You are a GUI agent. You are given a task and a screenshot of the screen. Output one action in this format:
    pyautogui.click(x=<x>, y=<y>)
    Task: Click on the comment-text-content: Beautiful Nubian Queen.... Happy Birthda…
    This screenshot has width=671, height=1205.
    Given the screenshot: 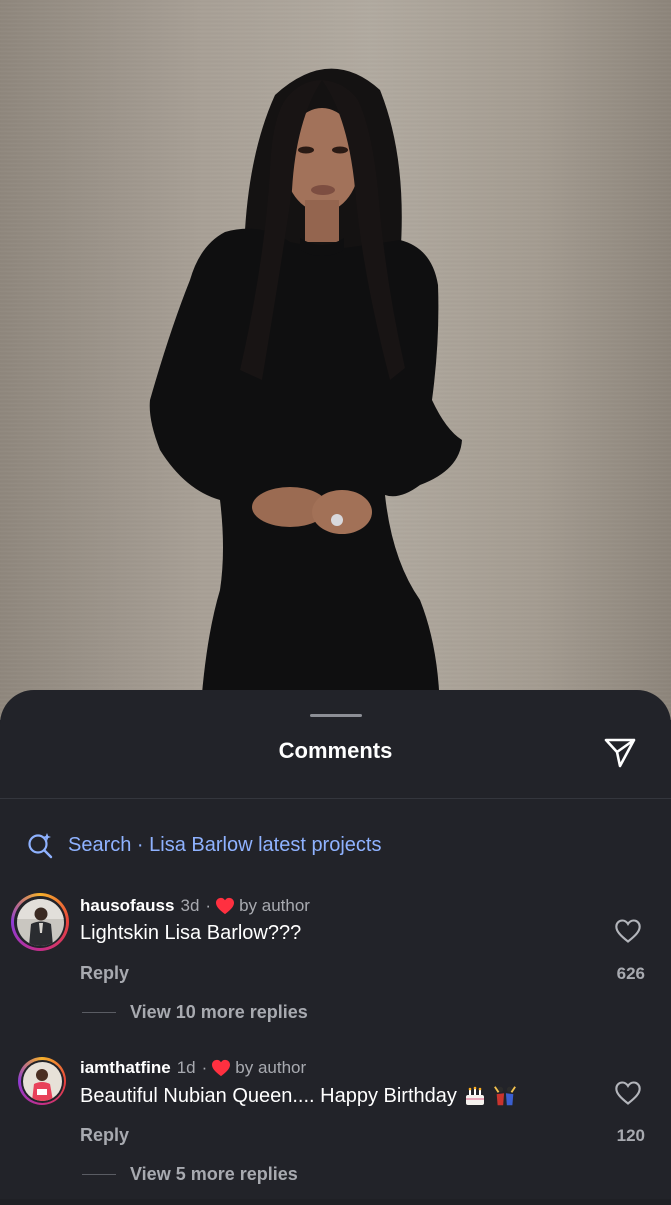 What is the action you would take?
    pyautogui.click(x=268, y=1095)
    